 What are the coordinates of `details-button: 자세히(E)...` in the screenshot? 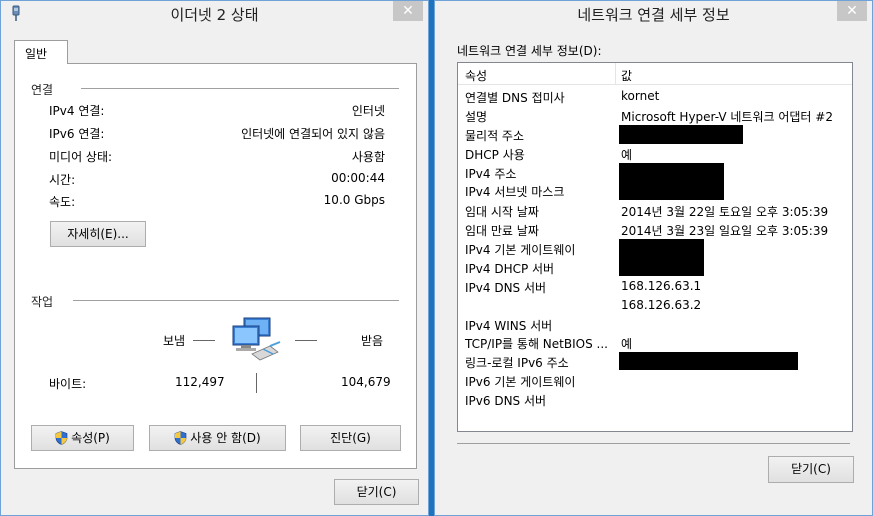 It's located at (98, 234).